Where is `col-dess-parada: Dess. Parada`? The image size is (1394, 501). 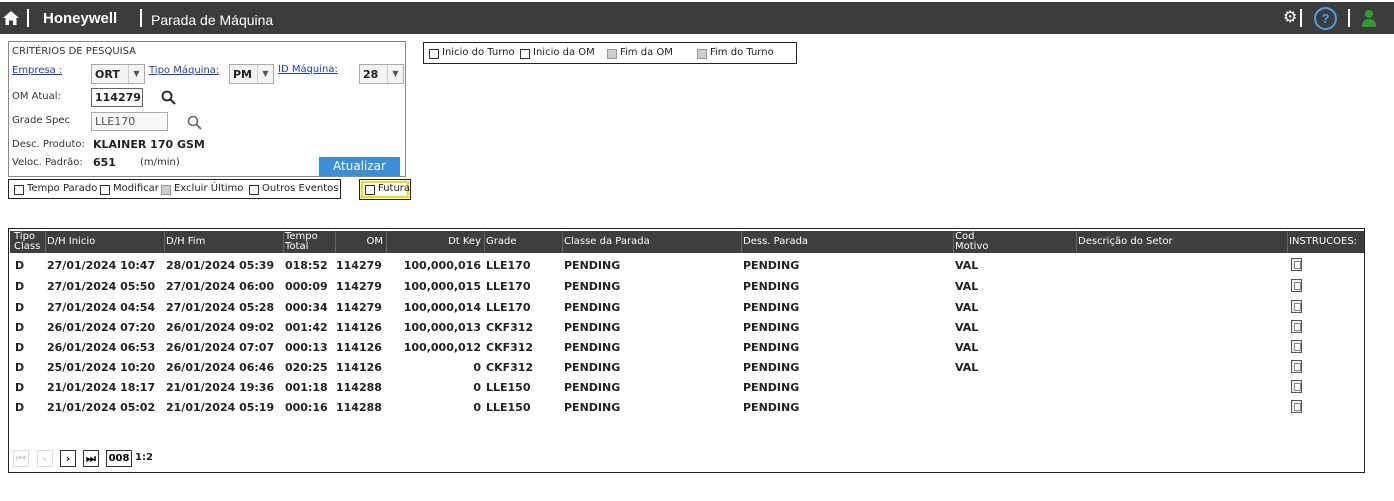
col-dess-parada: Dess. Parada is located at coordinates (775, 242).